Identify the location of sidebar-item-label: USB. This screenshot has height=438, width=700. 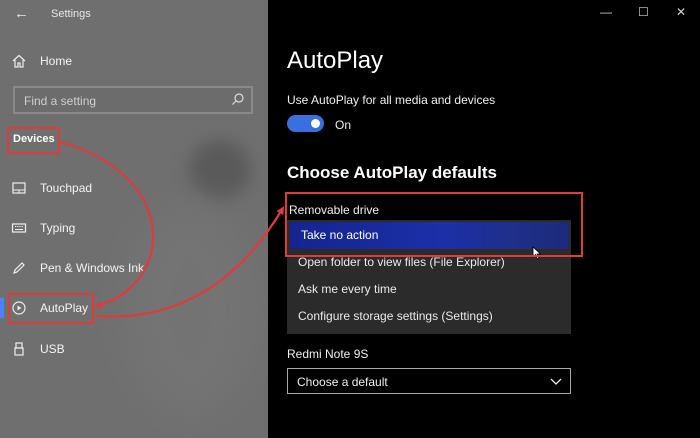
(52, 349).